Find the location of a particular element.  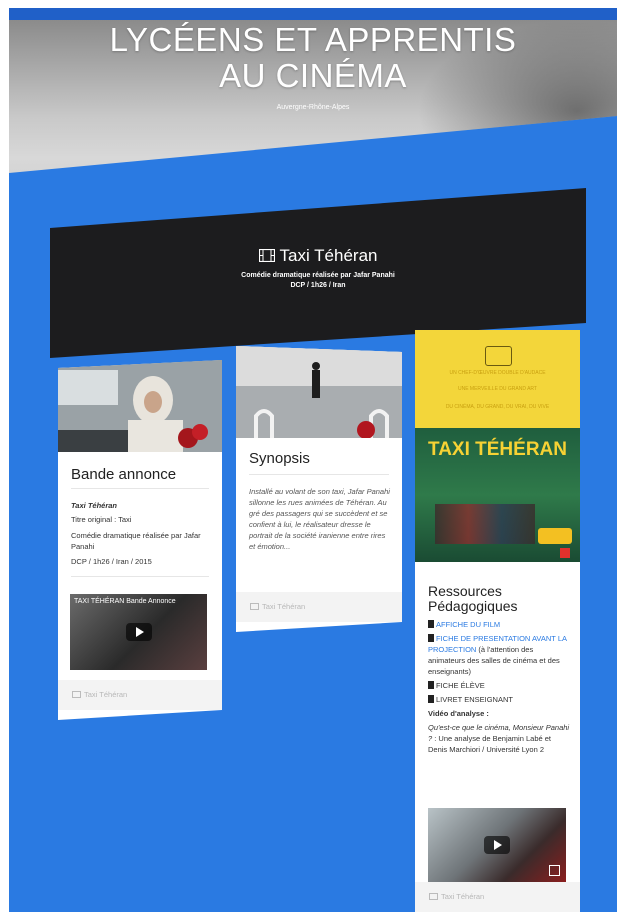

resource-link: AFFICHE DU FILM is located at coordinates (468, 624).